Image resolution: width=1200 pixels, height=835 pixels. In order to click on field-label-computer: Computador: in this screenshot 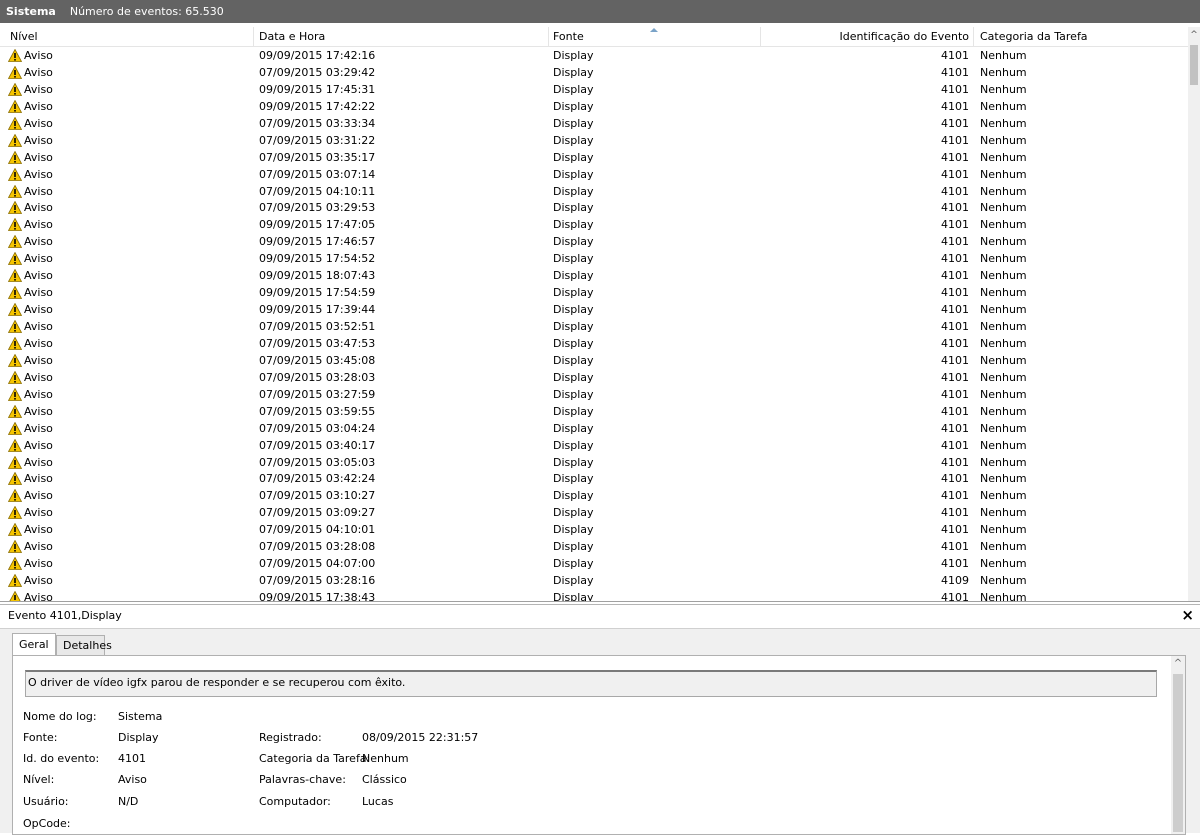, I will do `click(295, 801)`.